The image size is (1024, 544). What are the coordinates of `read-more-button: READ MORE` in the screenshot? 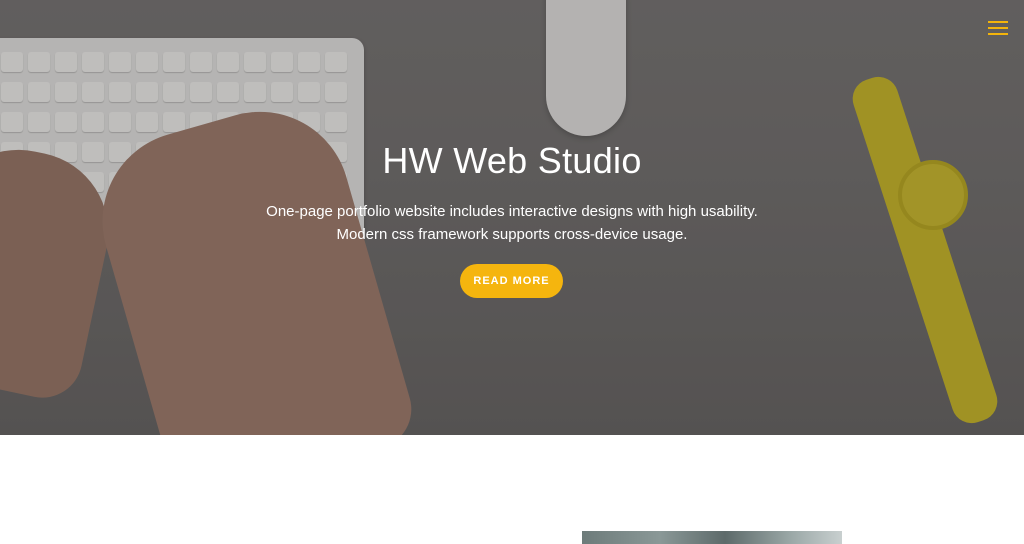 It's located at (511, 281).